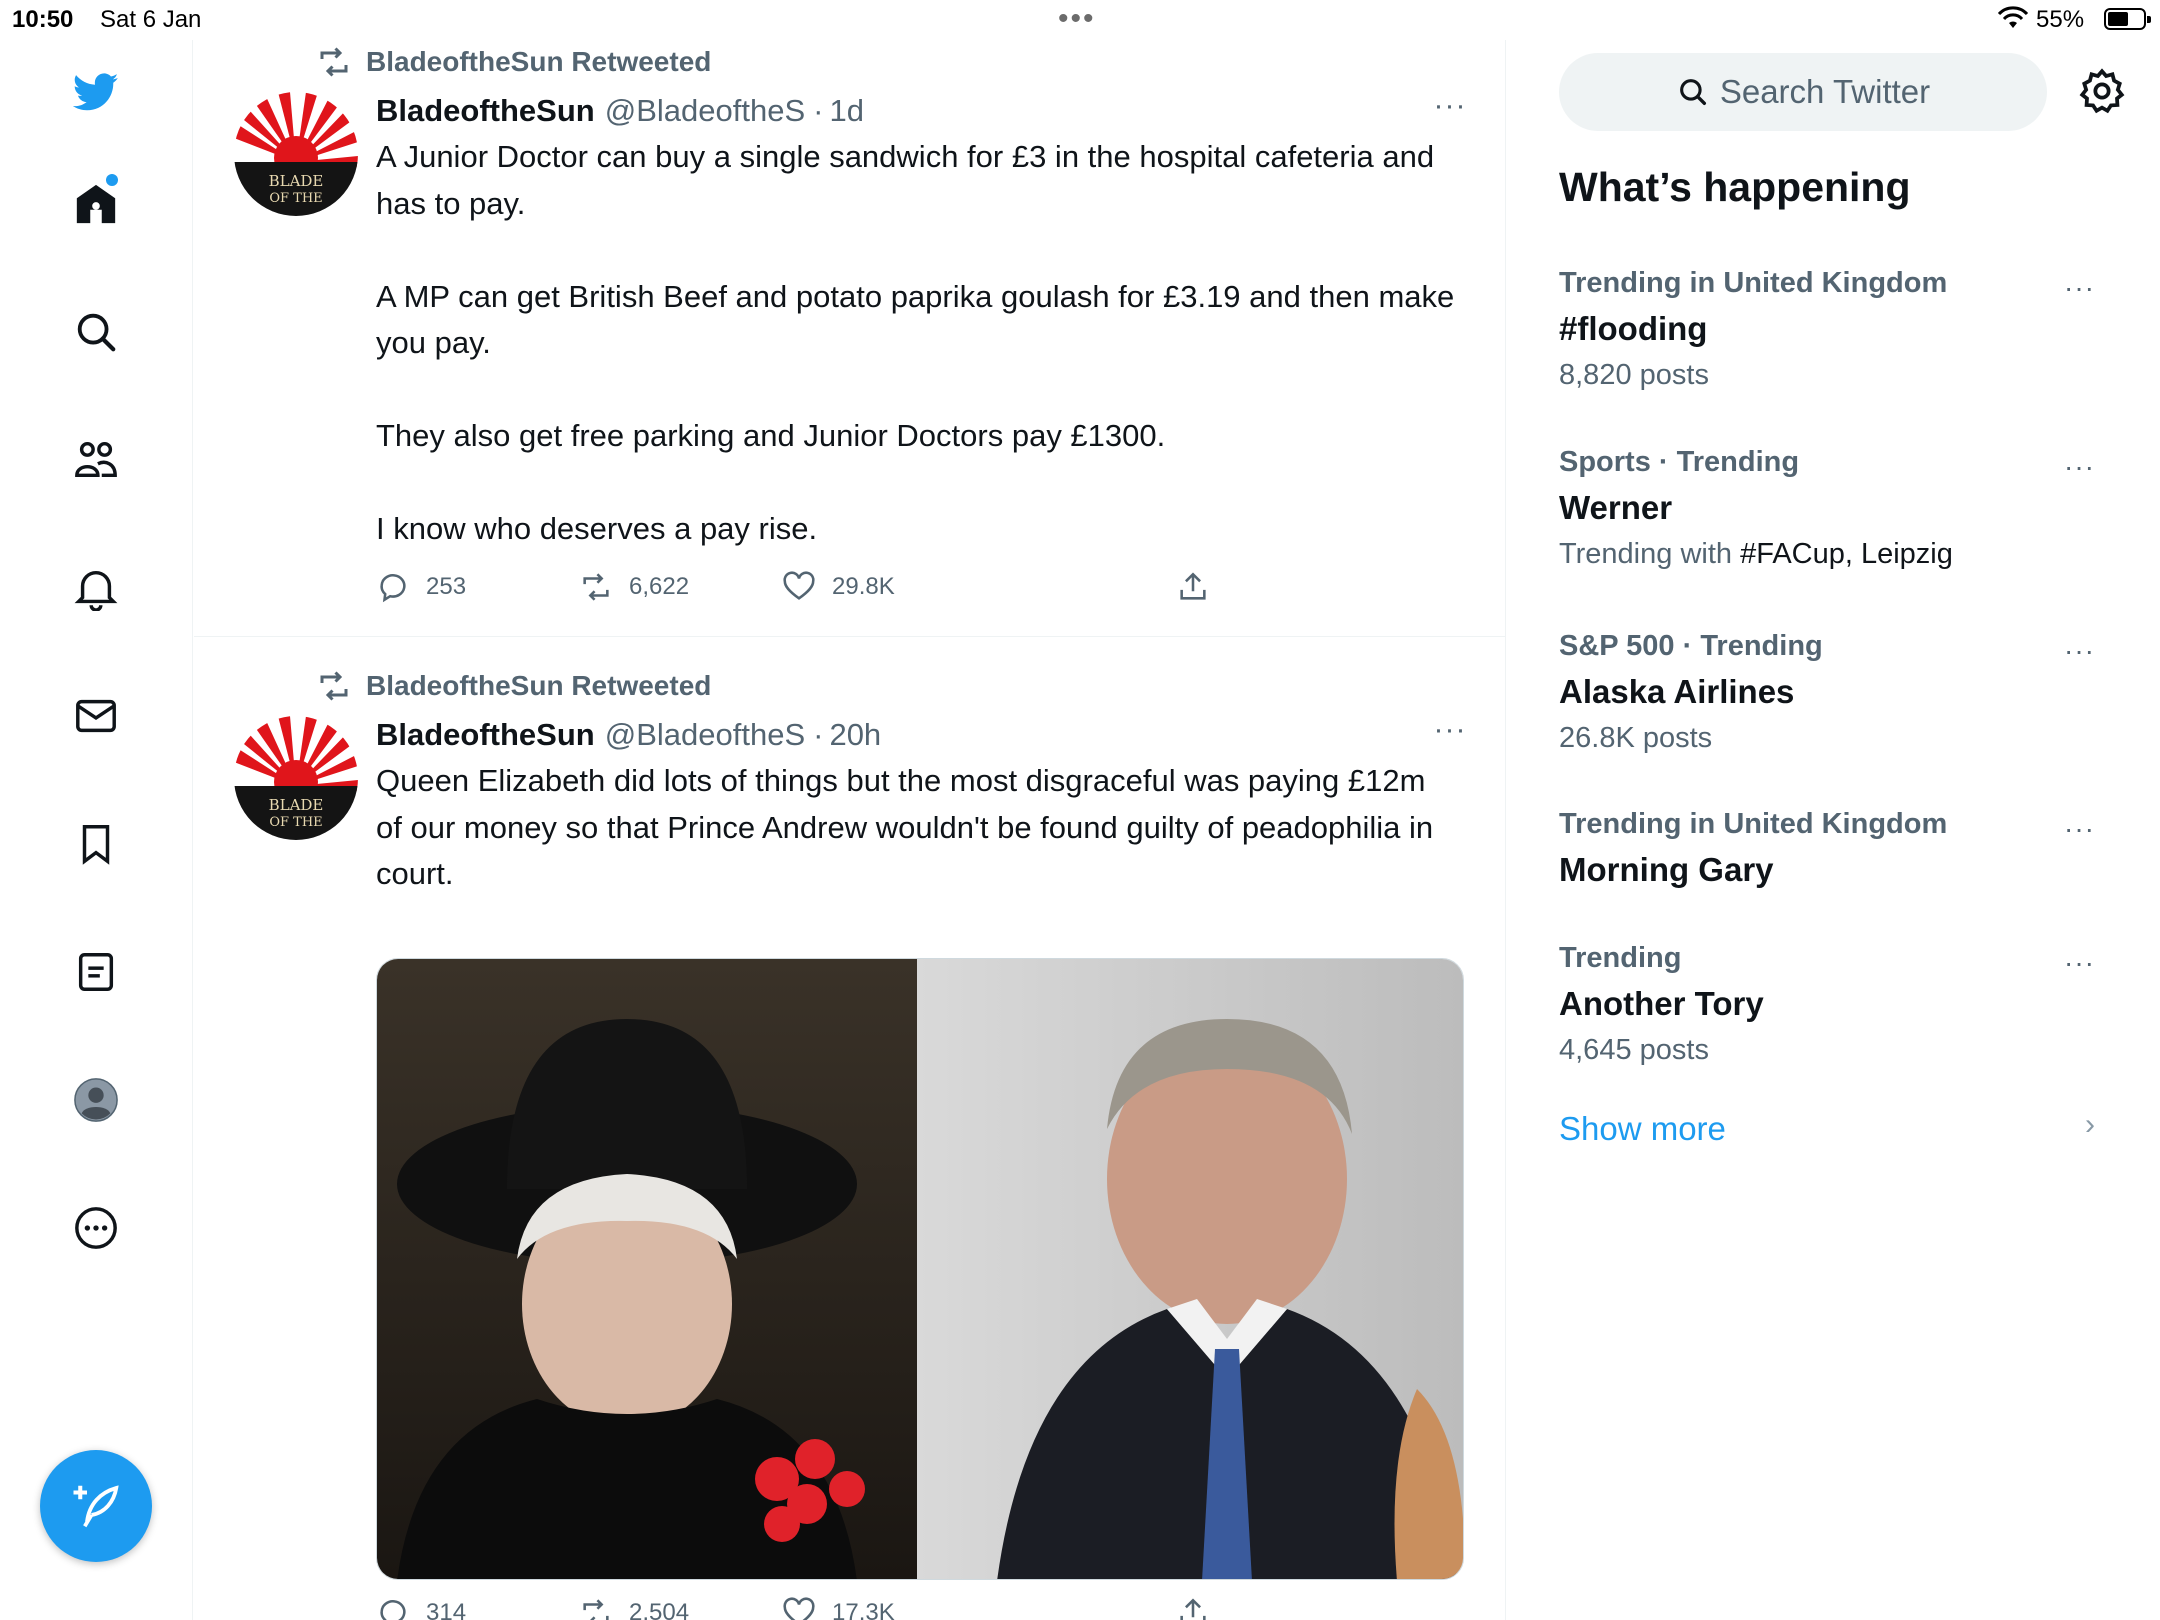 This screenshot has width=2160, height=1620. Describe the element at coordinates (838, 1606) in the screenshot. I see `like-button: 17.3K` at that location.